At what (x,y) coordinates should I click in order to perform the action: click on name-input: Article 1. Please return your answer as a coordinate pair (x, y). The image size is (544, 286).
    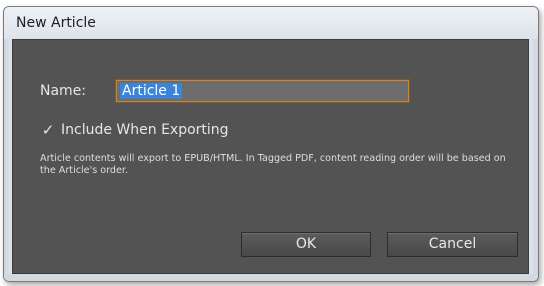
    Looking at the image, I should click on (262, 91).